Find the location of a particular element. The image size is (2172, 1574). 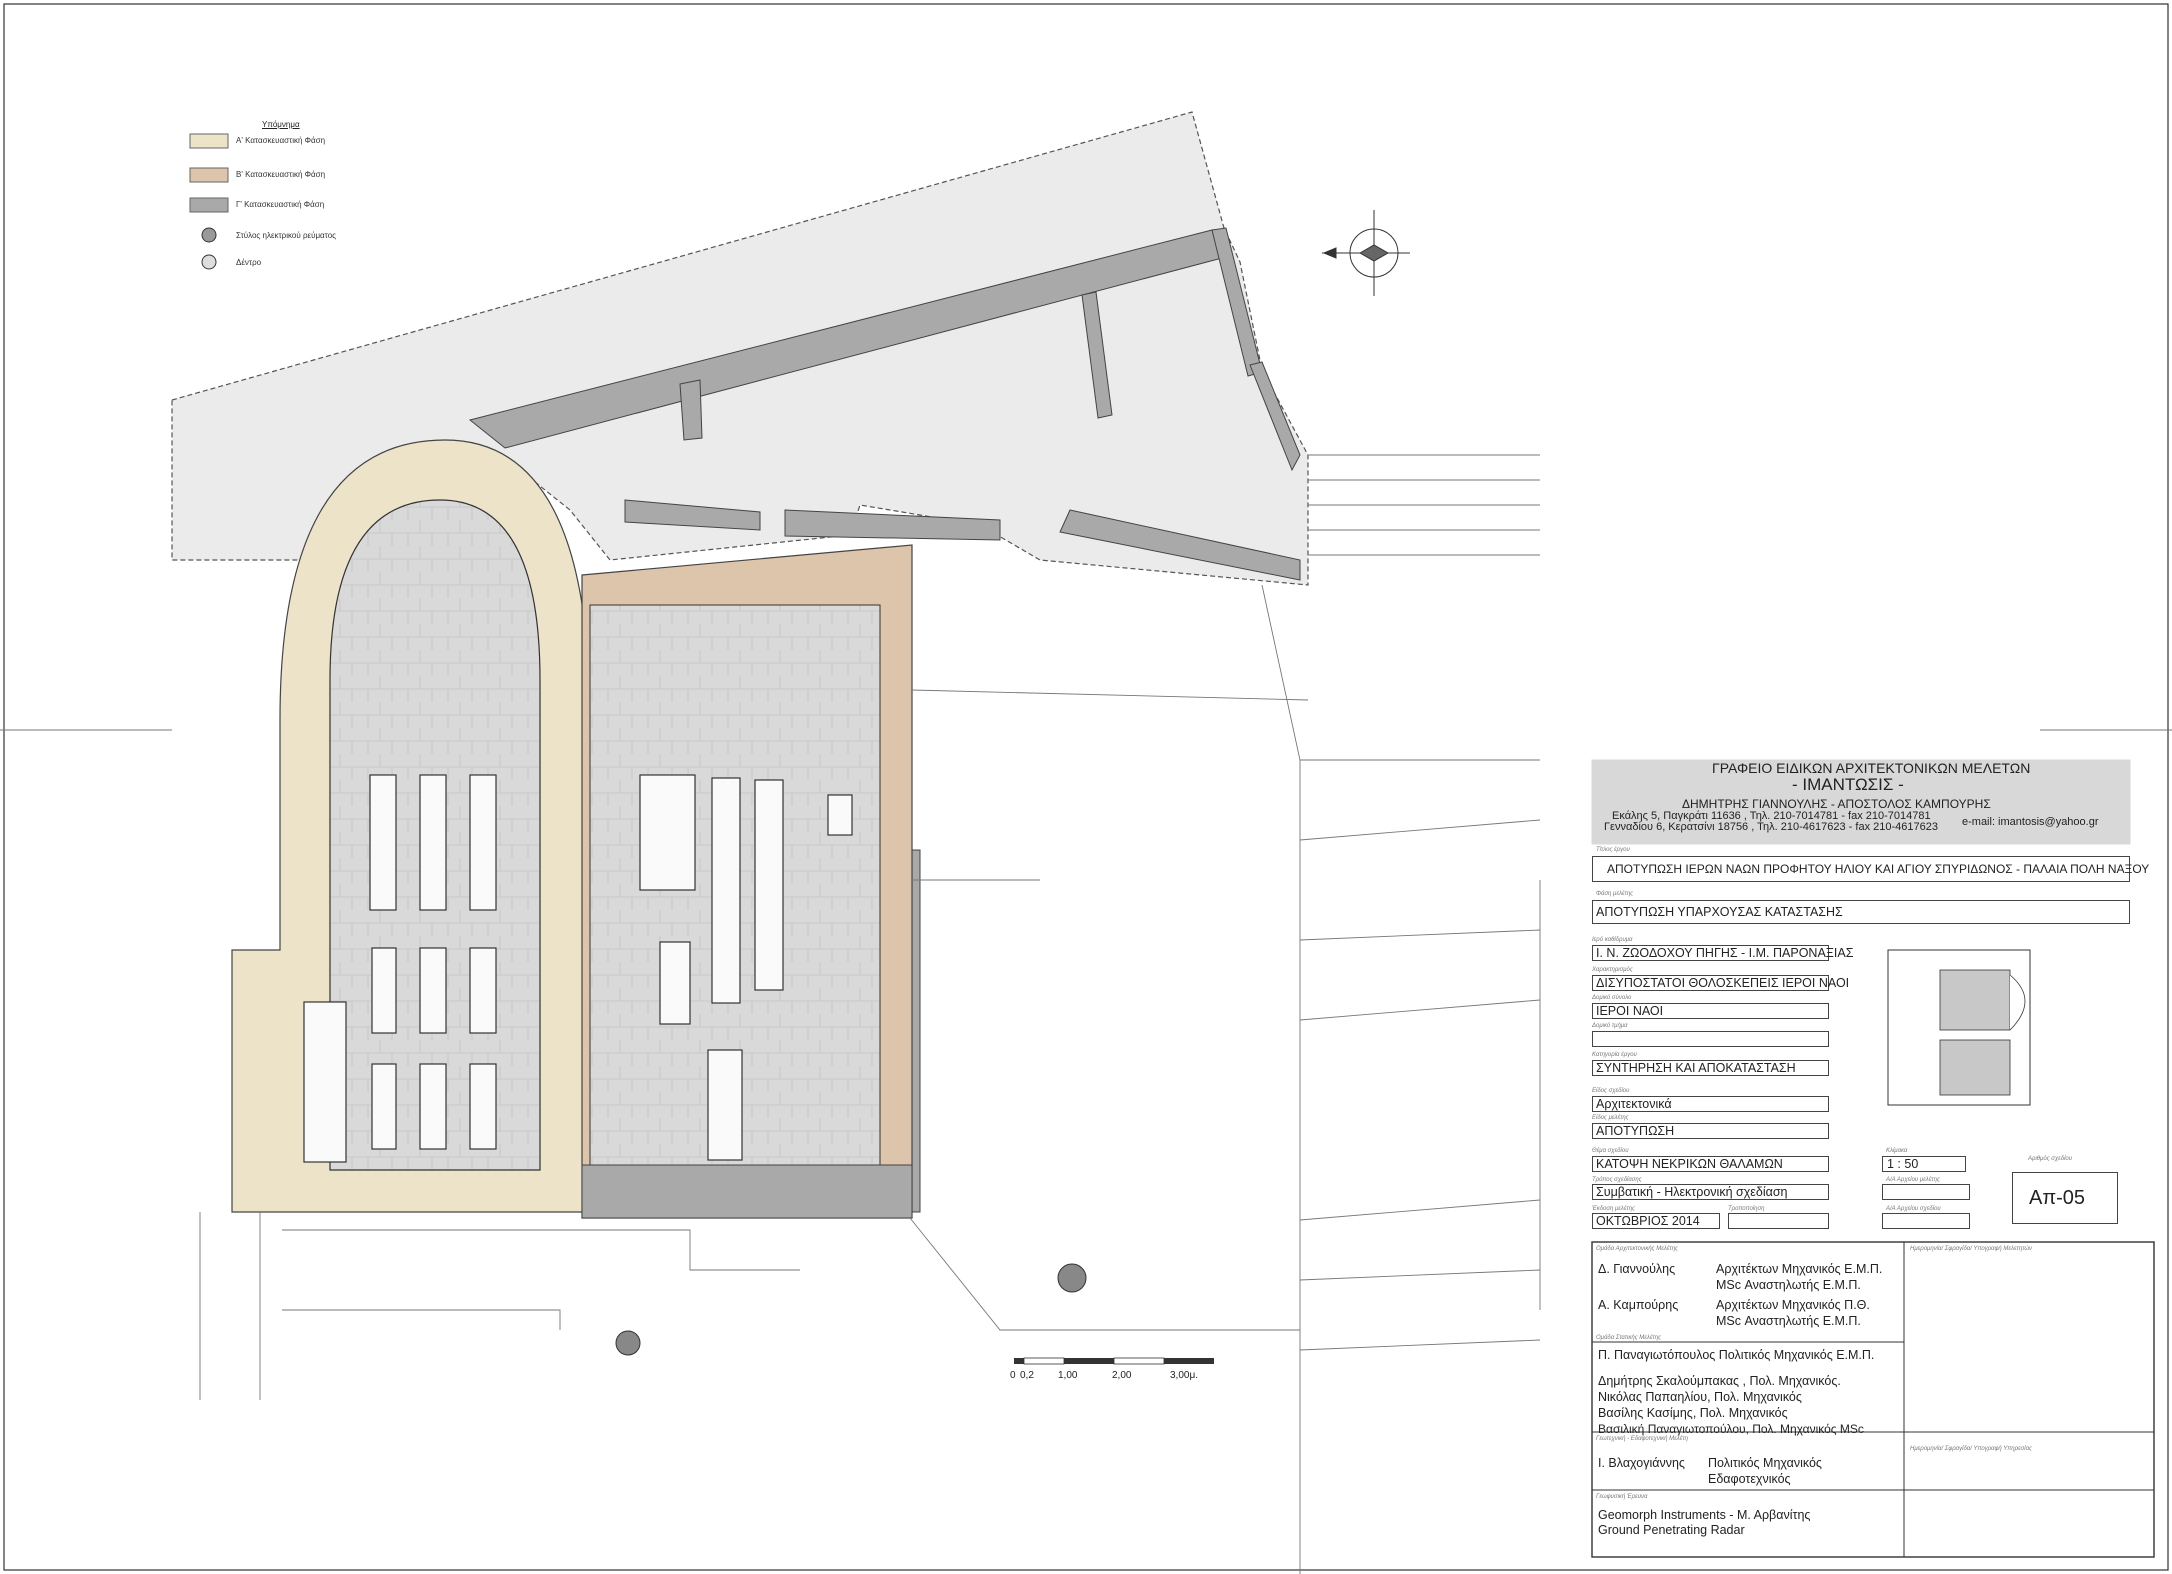

legend-tree: Δέντρο is located at coordinates (249, 262).